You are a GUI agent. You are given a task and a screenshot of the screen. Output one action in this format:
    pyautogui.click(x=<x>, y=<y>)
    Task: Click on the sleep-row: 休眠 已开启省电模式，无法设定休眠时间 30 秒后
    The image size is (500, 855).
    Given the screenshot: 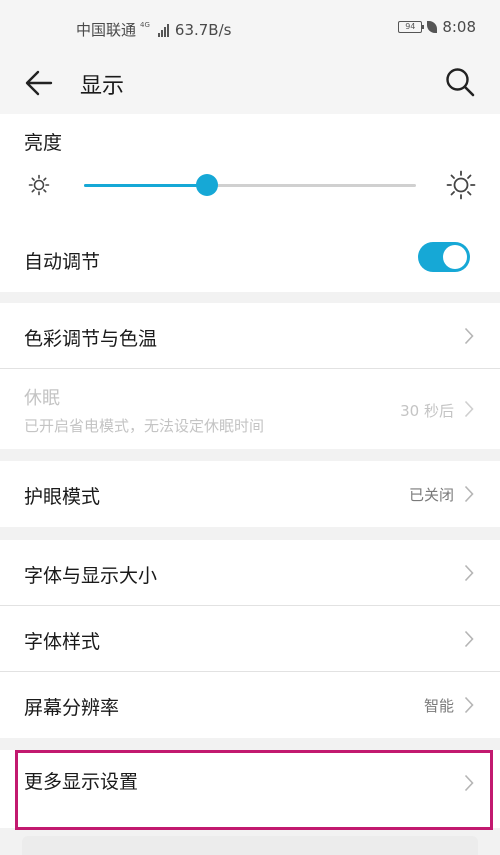 What is the action you would take?
    pyautogui.click(x=250, y=409)
    